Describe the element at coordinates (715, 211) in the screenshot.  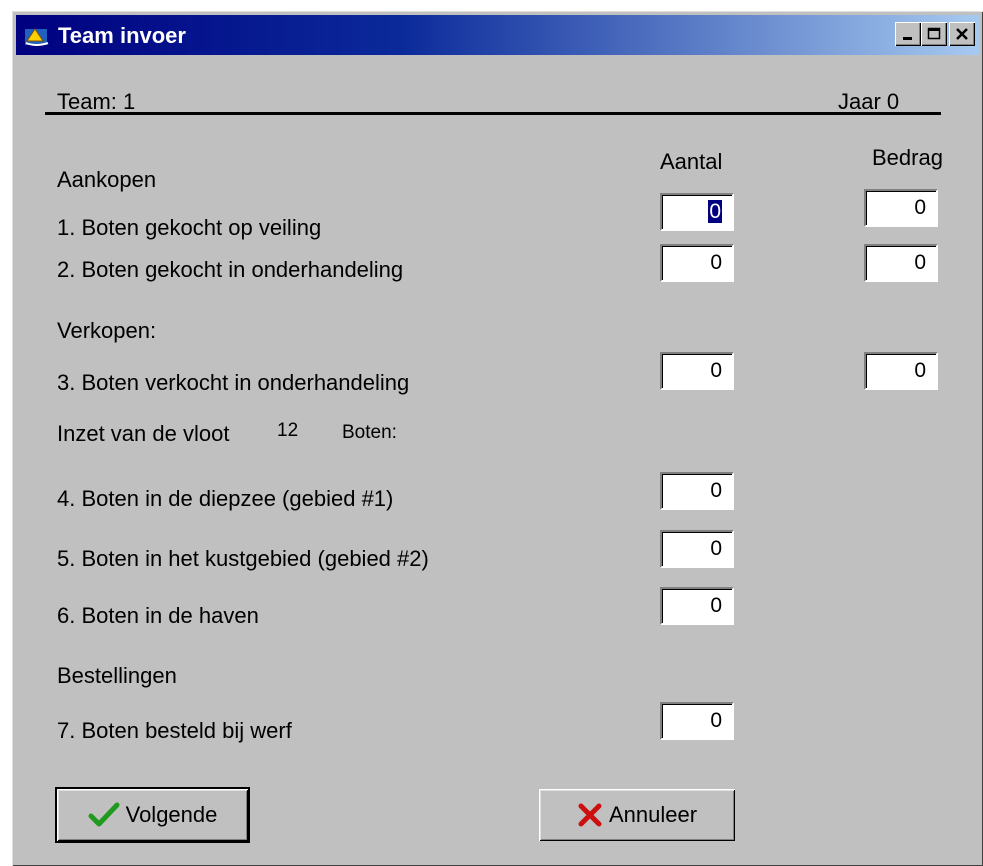
I see `row-1-aantal-value: 0` at that location.